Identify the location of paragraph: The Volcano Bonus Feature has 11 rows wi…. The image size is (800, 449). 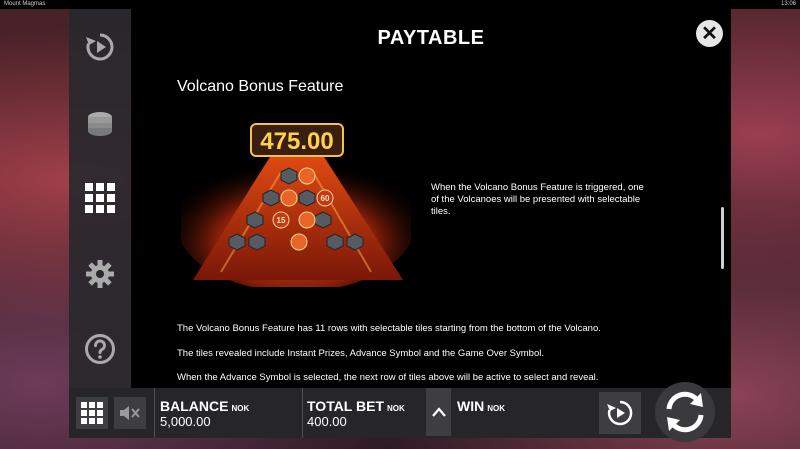
(389, 328).